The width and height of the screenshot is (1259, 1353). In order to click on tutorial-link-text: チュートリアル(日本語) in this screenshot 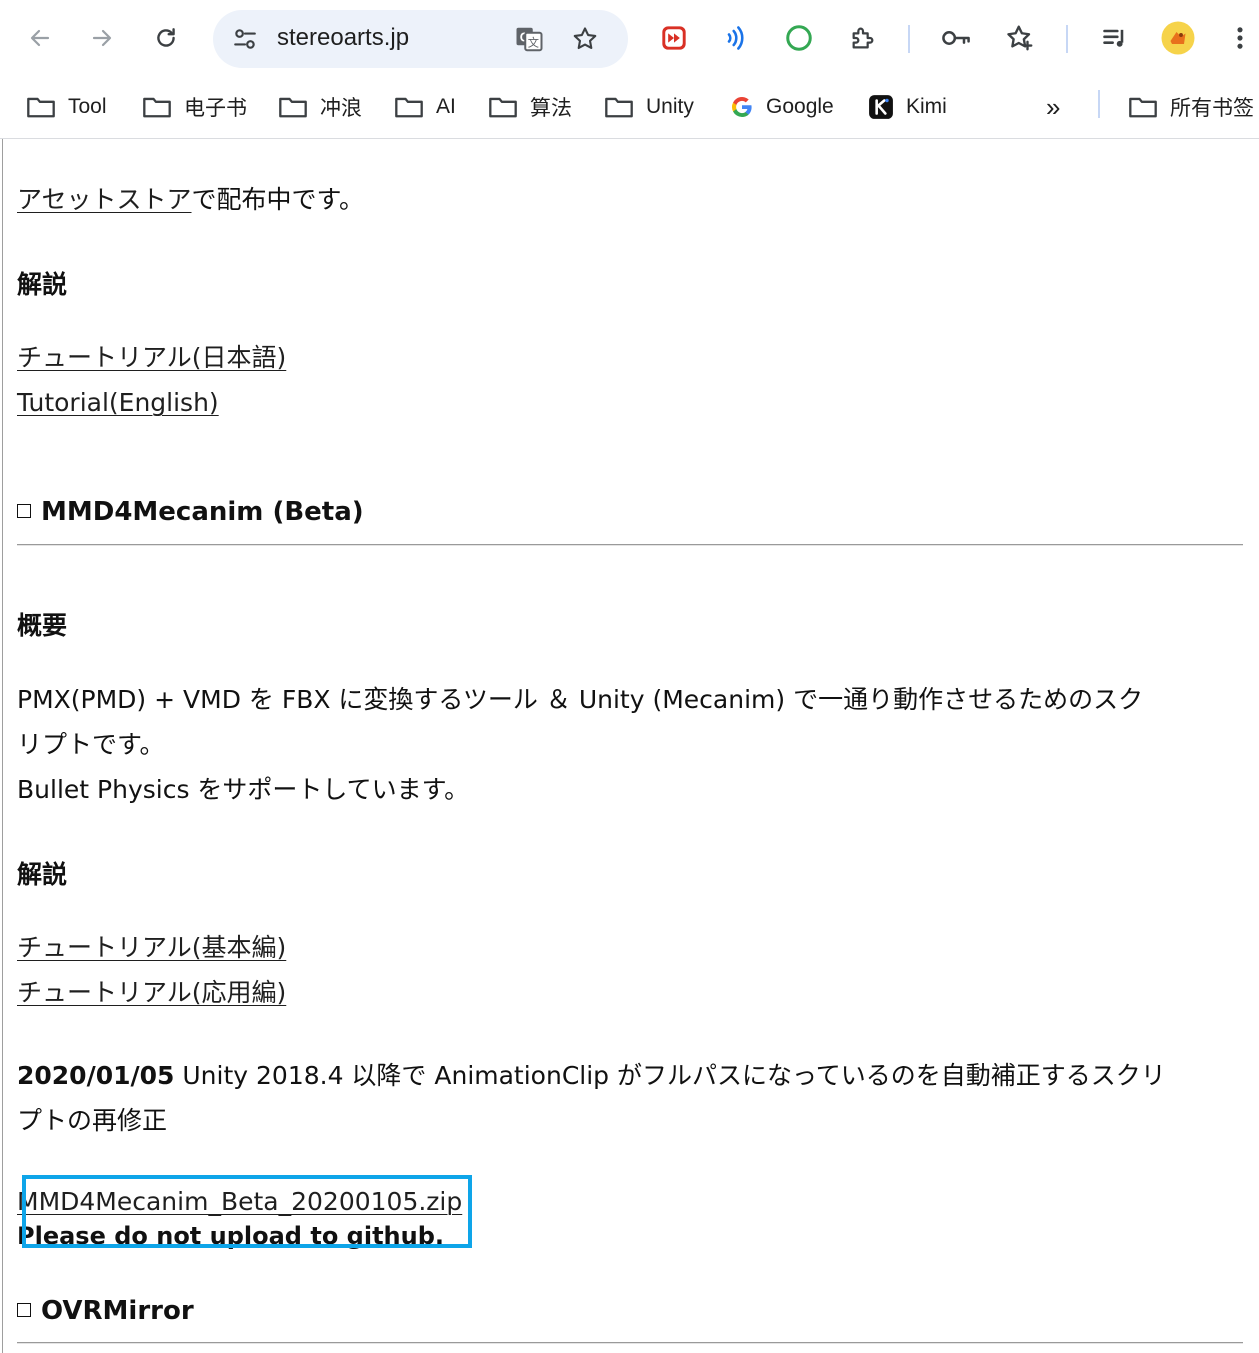, I will do `click(151, 357)`.